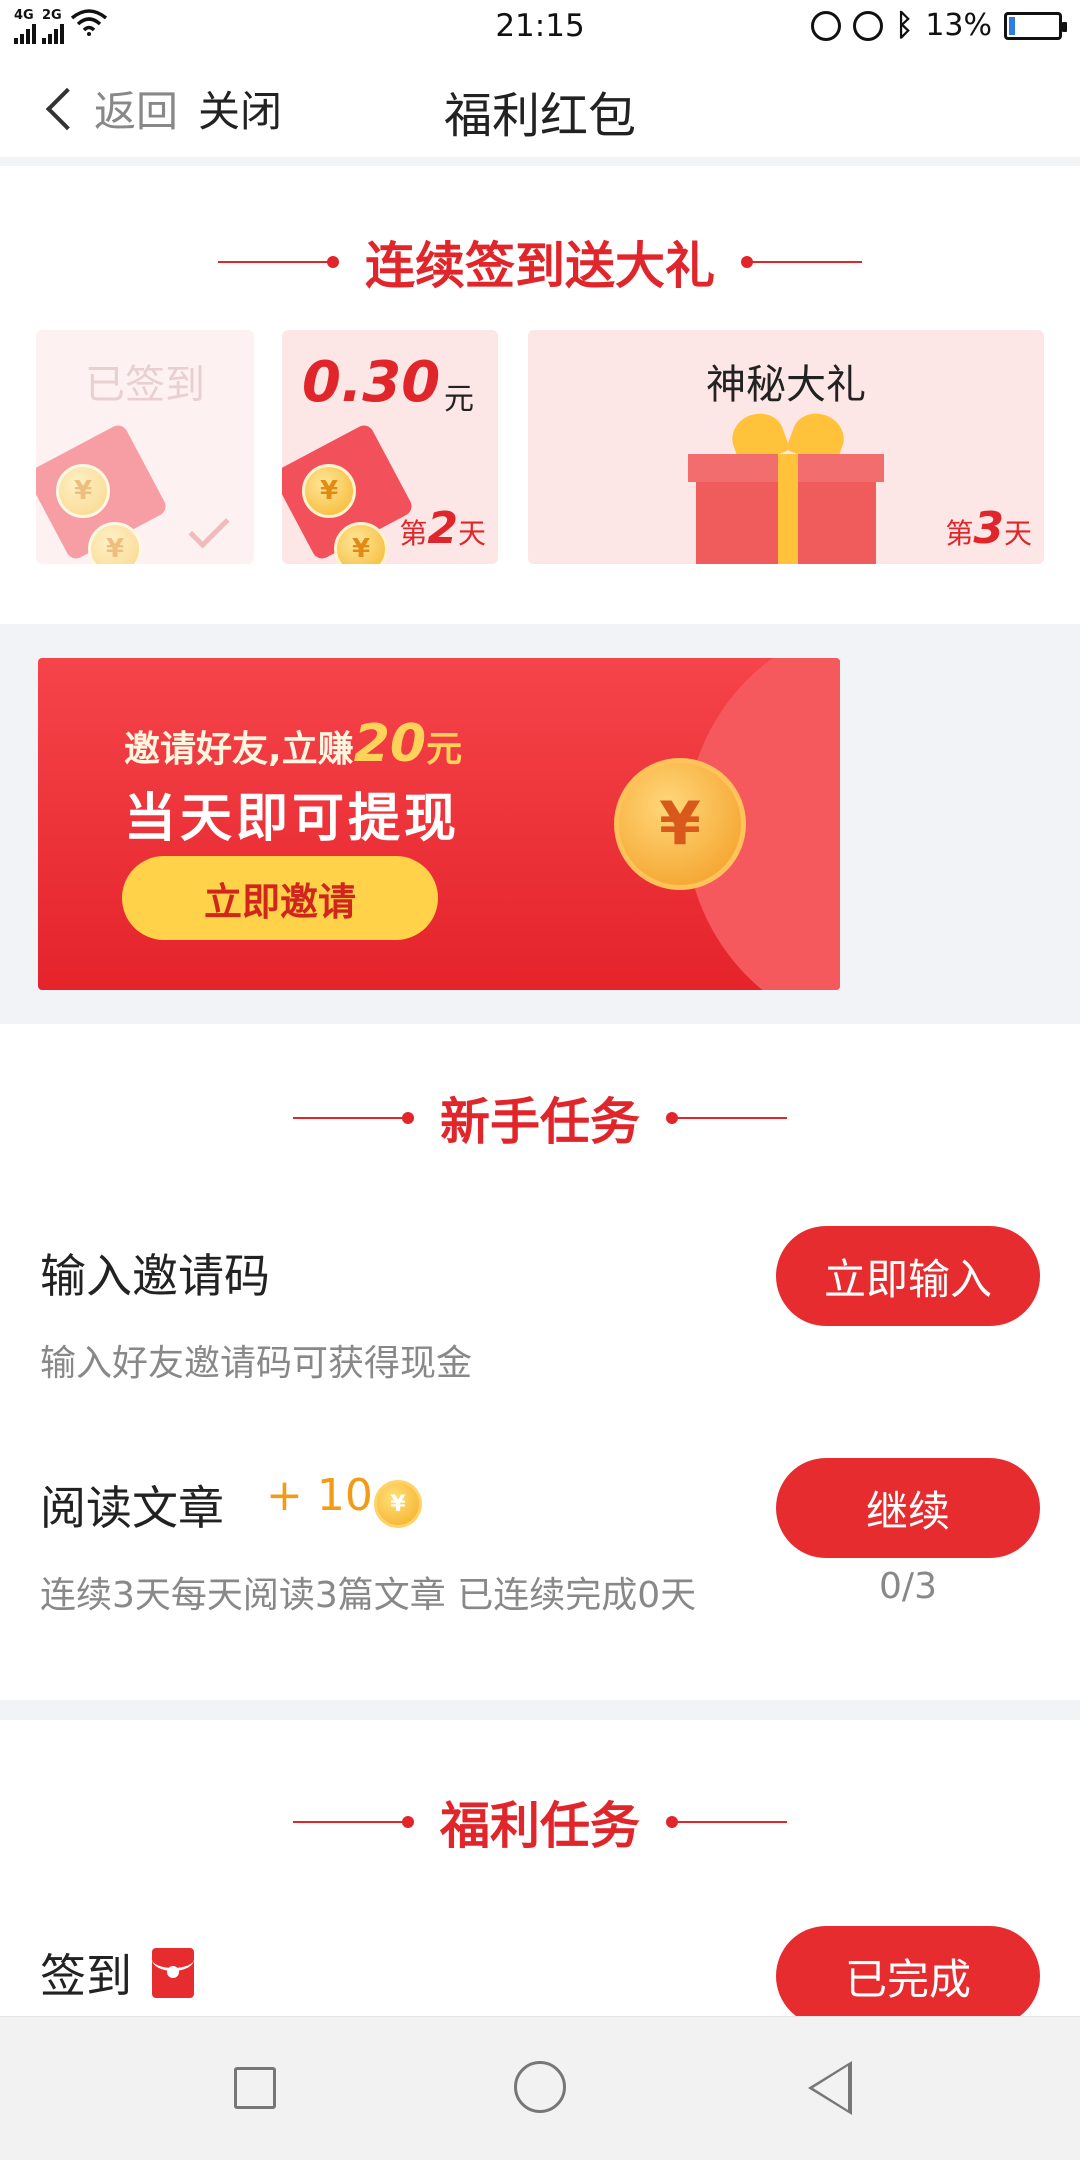  I want to click on lock-rotation-icon, so click(826, 25).